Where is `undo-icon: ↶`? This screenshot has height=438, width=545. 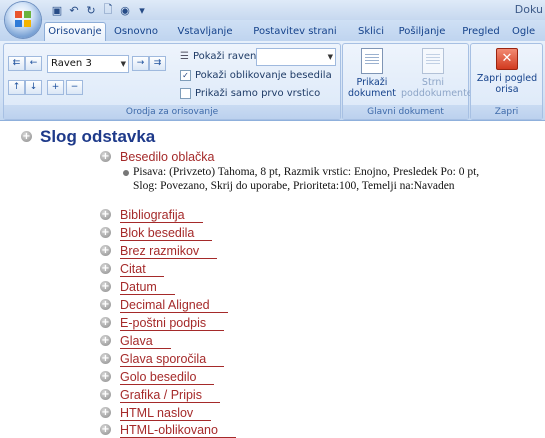
undo-icon: ↶ is located at coordinates (74, 10).